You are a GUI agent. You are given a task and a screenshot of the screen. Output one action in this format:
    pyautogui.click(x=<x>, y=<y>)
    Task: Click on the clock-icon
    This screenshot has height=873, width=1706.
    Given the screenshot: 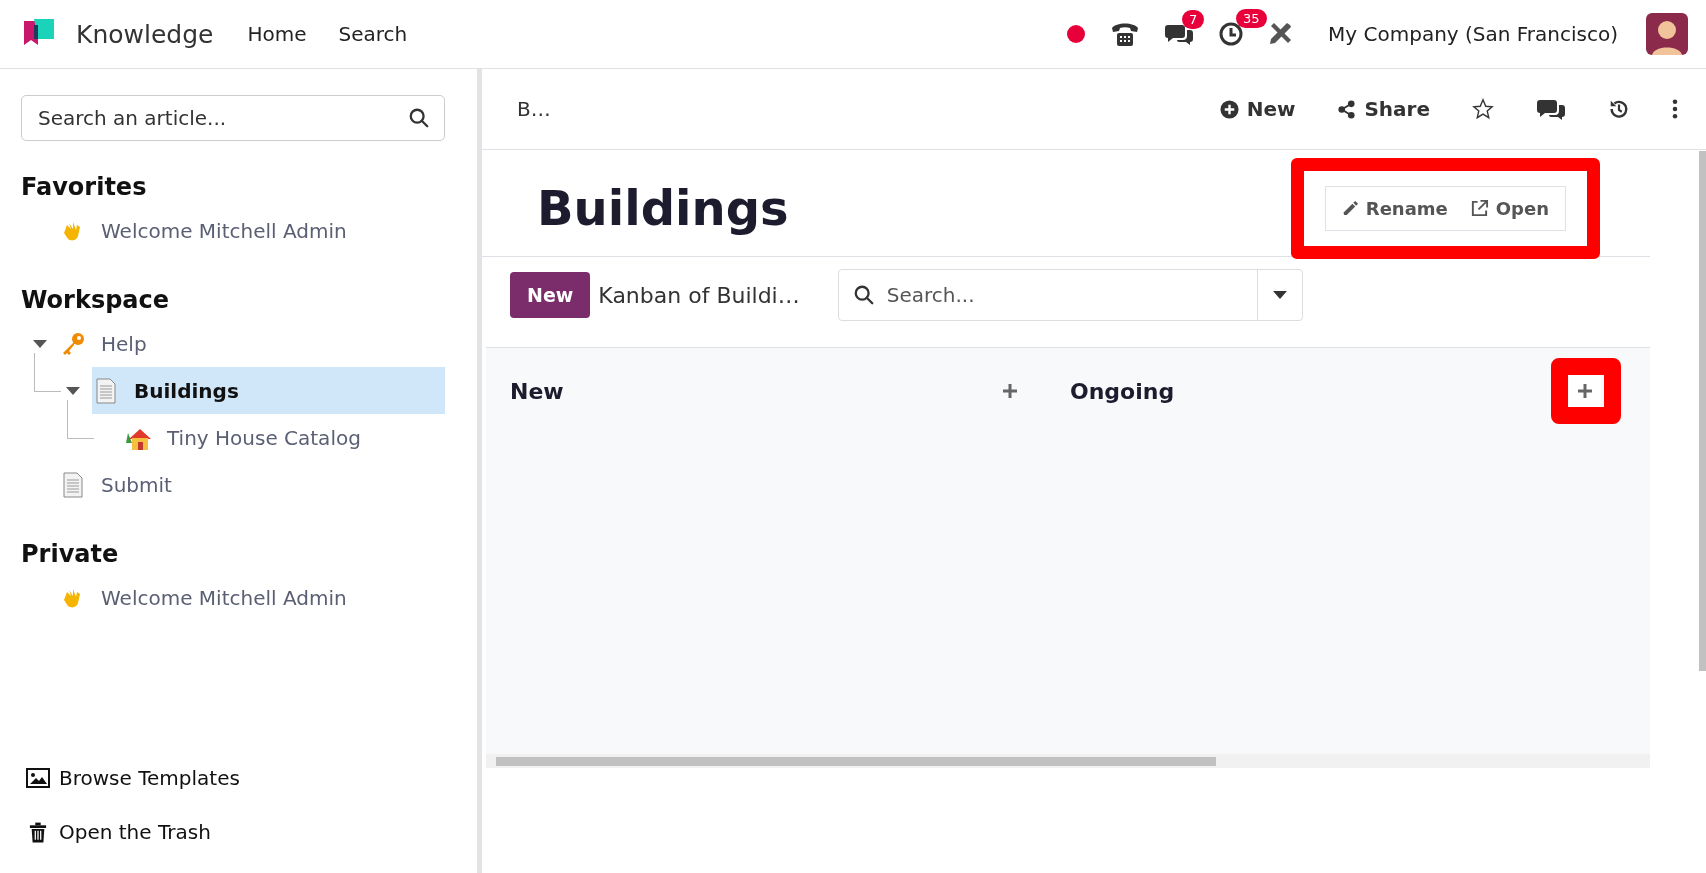 What is the action you would take?
    pyautogui.click(x=1231, y=34)
    